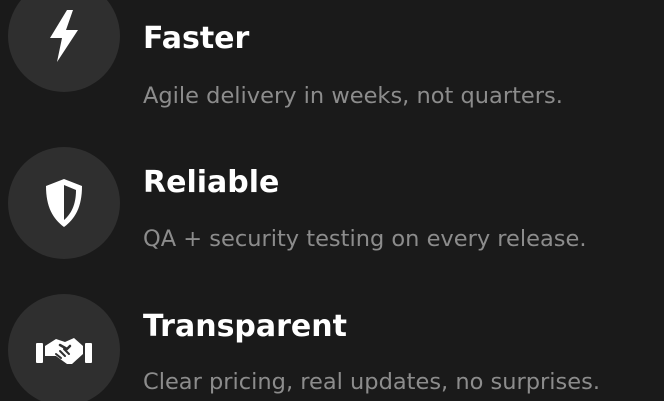  Describe the element at coordinates (365, 239) in the screenshot. I see `feature-description: QA + security testing on every release.` at that location.